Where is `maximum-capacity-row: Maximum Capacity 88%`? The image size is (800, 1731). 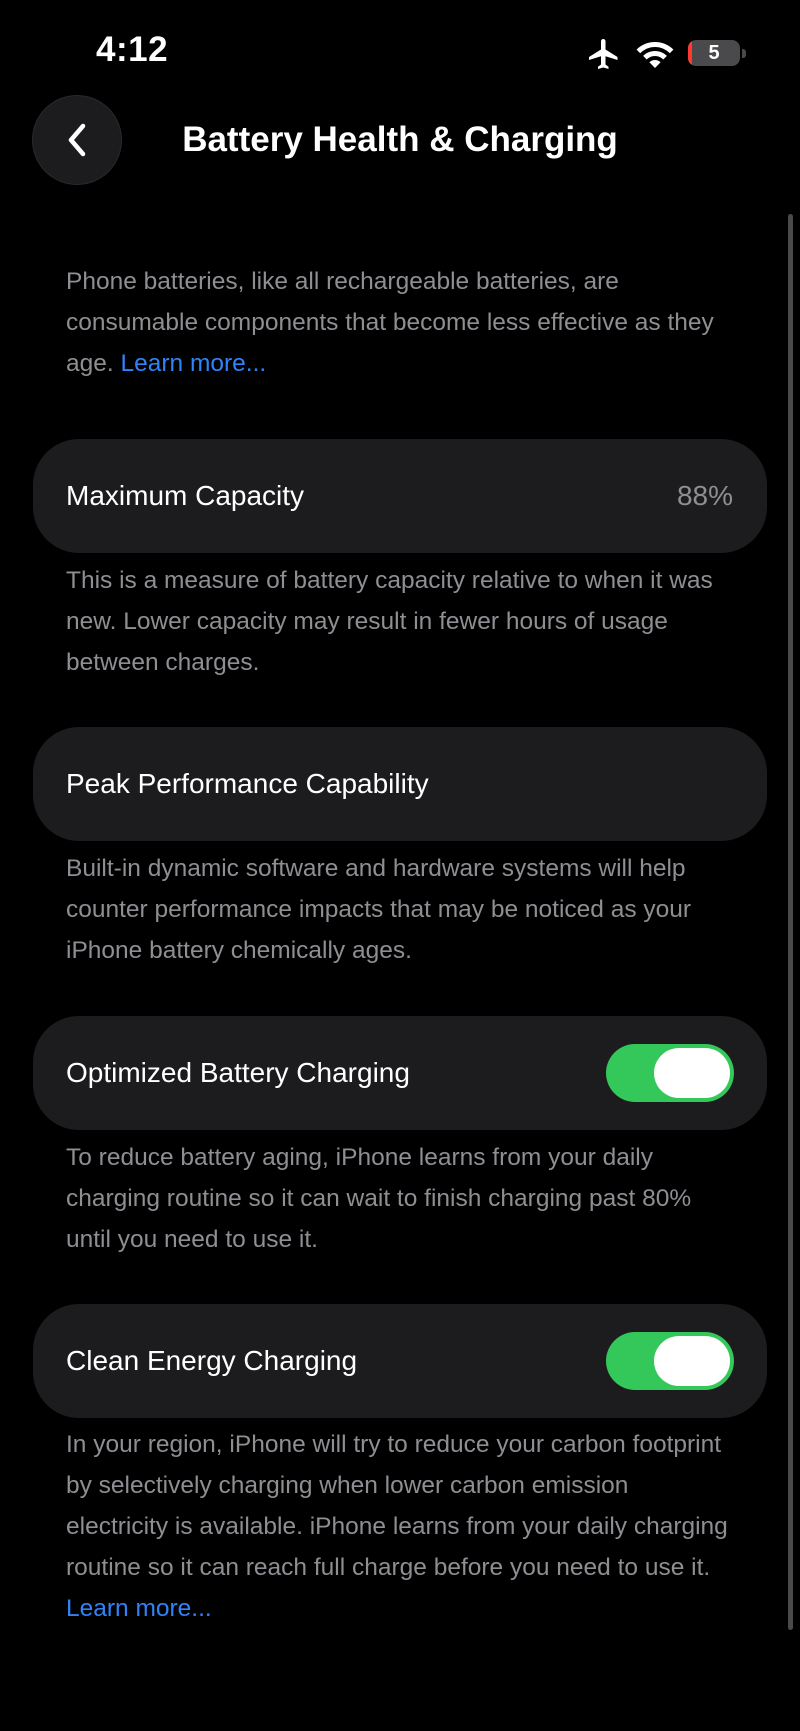 maximum-capacity-row: Maximum Capacity 88% is located at coordinates (400, 496).